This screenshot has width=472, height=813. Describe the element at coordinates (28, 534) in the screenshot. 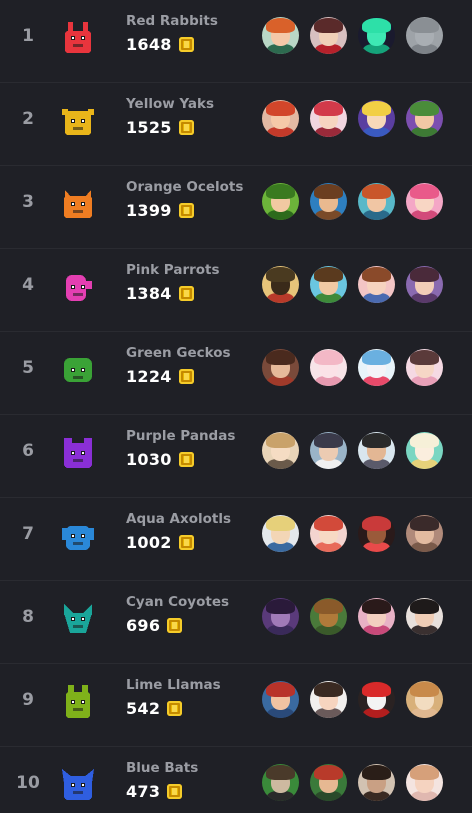

I see `rank-number: 7` at that location.